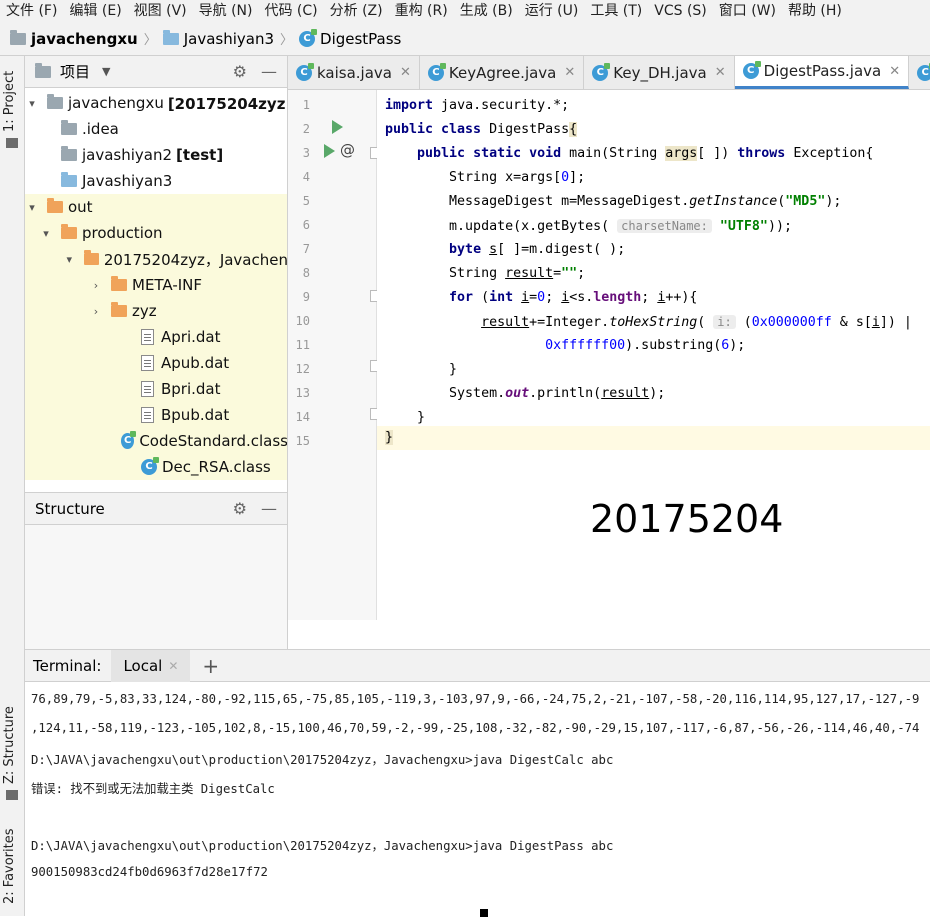 Image resolution: width=930 pixels, height=917 pixels. What do you see at coordinates (361, 38) in the screenshot?
I see `breadcrumb-class-label: DigestPass` at bounding box center [361, 38].